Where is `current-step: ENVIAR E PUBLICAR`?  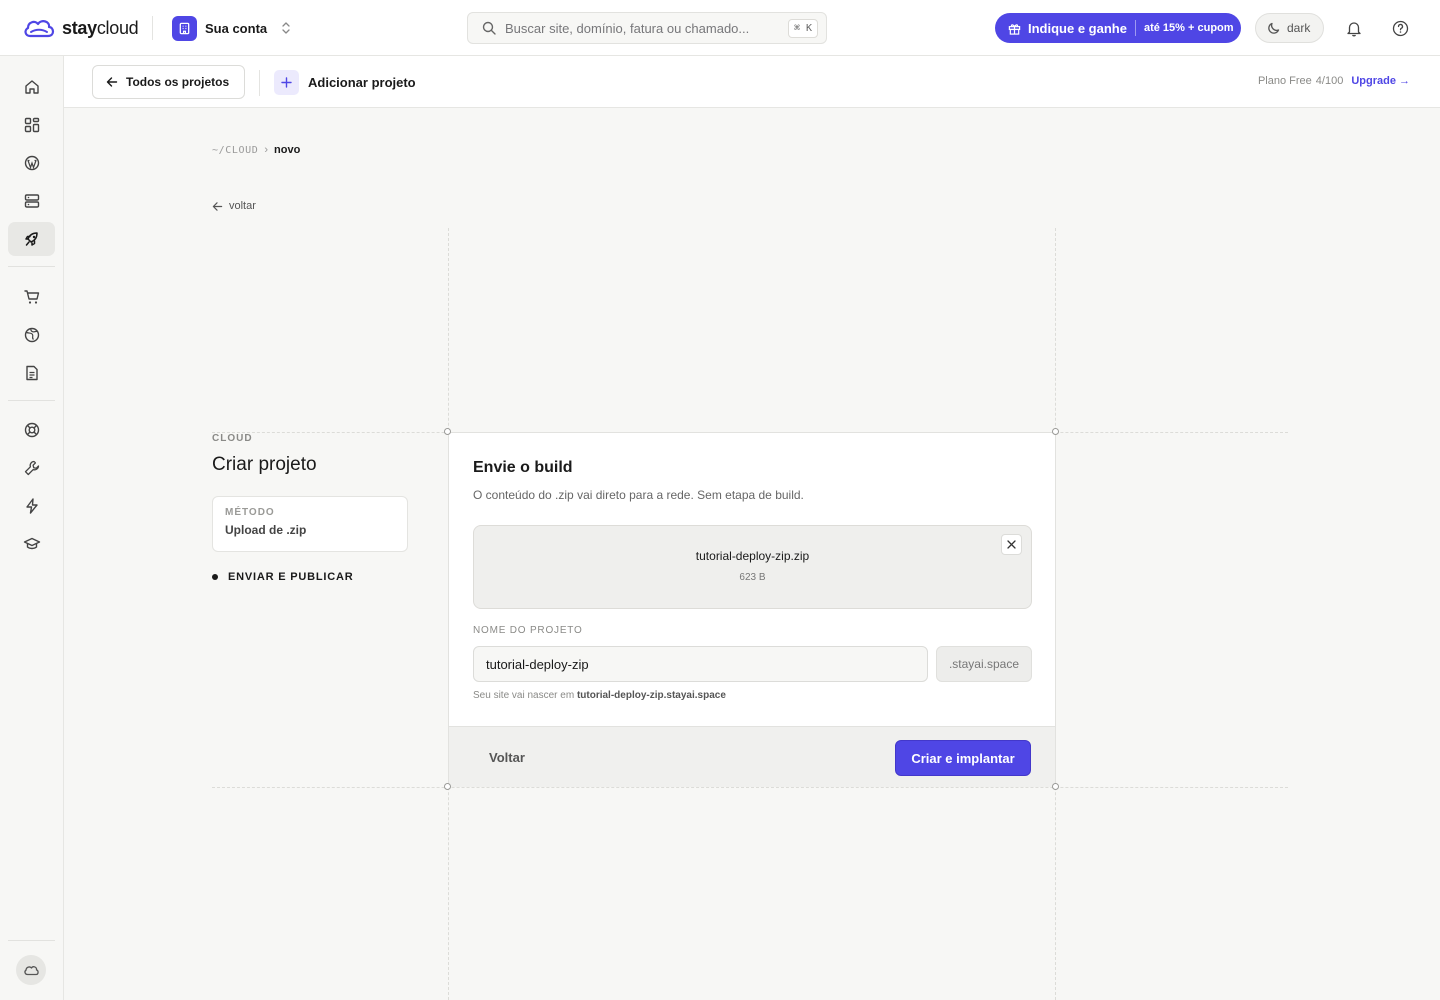
current-step: ENVIAR E PUBLICAR is located at coordinates (282, 577).